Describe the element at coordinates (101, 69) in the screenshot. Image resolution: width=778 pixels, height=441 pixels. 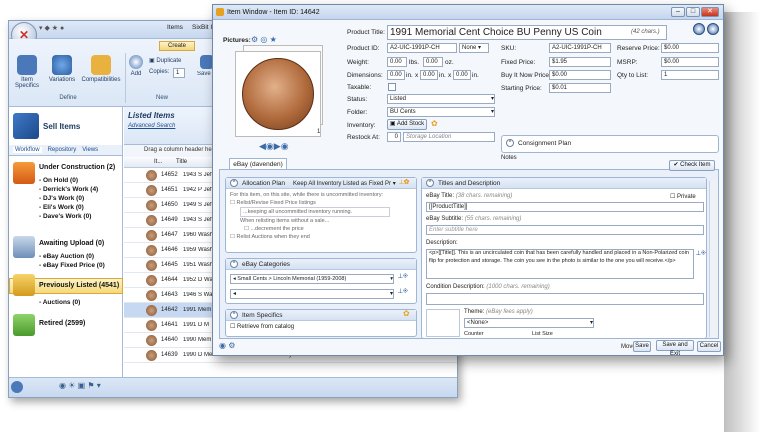
I see `compatibilities-button: Compatibilities` at that location.